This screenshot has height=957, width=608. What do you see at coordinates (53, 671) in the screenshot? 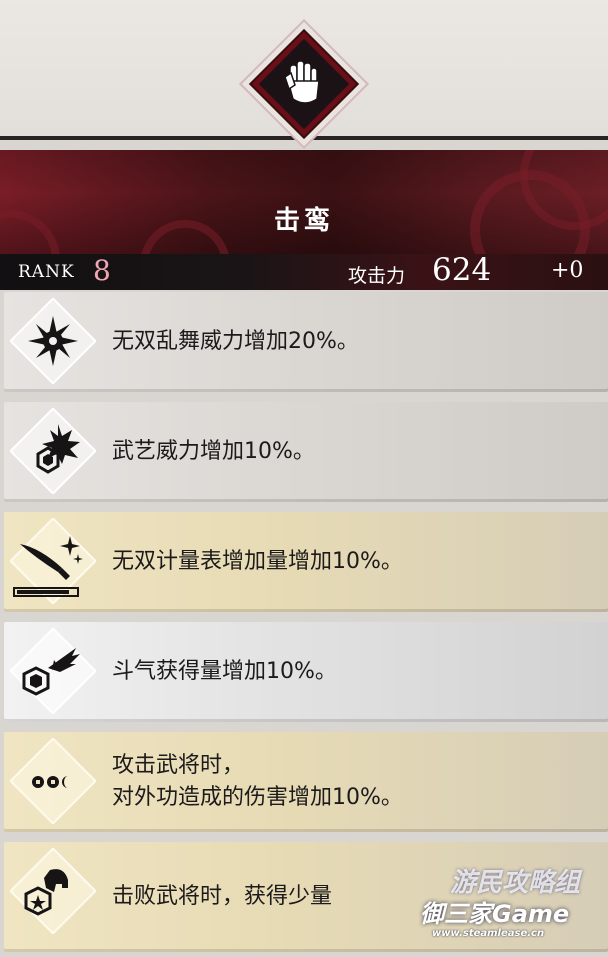
I see `spirit-hexagon-wing-icon` at bounding box center [53, 671].